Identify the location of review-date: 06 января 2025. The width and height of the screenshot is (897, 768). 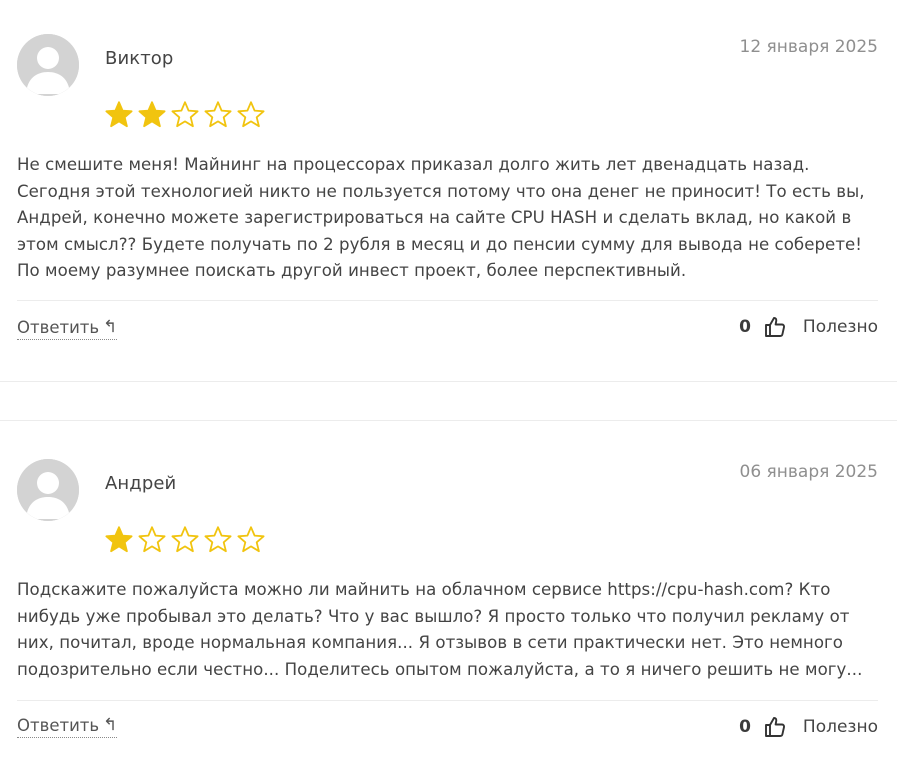
(809, 472).